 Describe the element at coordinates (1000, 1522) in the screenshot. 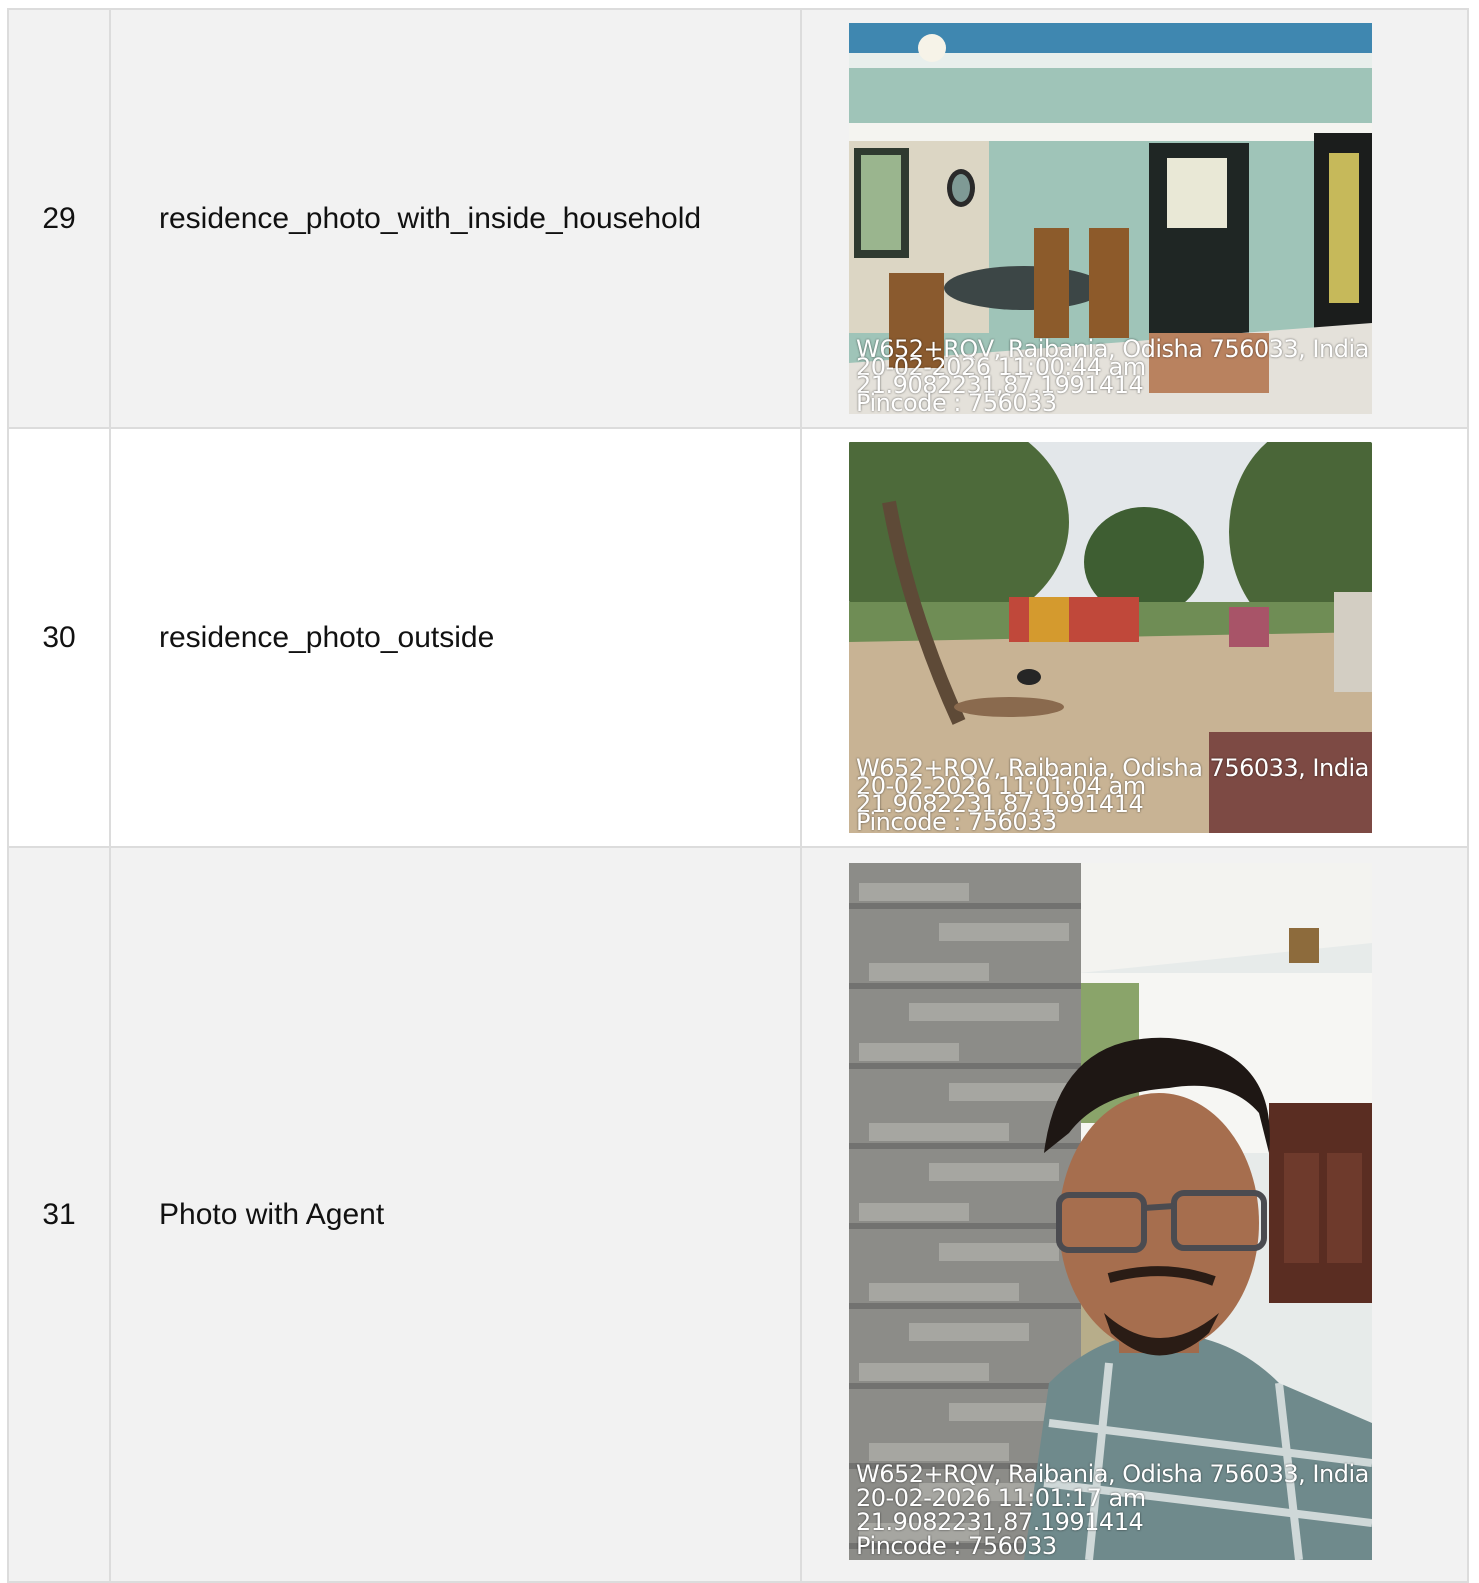

I see `stamp-coordinates: 21.9082231,87.1991414` at that location.